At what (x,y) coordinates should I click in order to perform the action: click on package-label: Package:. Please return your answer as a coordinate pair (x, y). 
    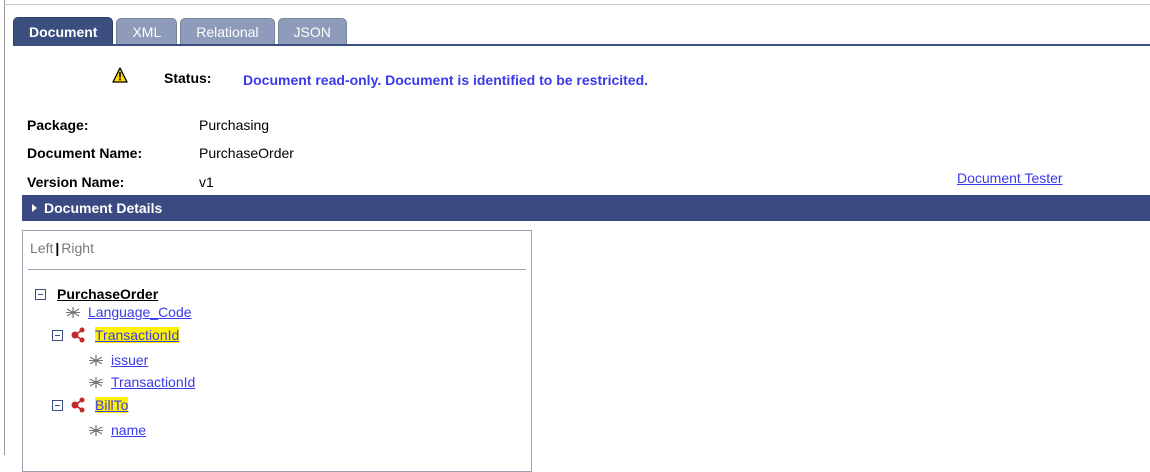
    Looking at the image, I should click on (58, 125).